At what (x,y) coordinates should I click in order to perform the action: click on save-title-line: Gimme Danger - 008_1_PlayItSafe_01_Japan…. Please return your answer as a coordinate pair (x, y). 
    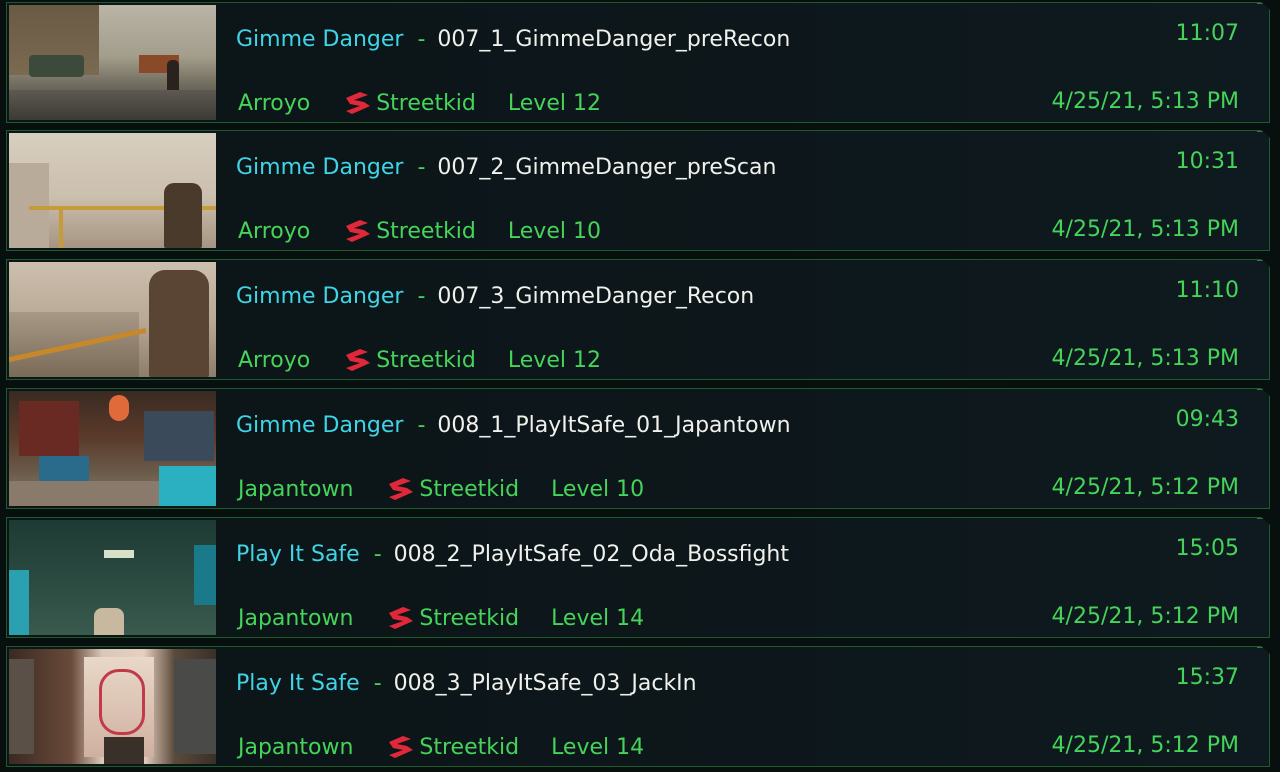
    Looking at the image, I should click on (513, 425).